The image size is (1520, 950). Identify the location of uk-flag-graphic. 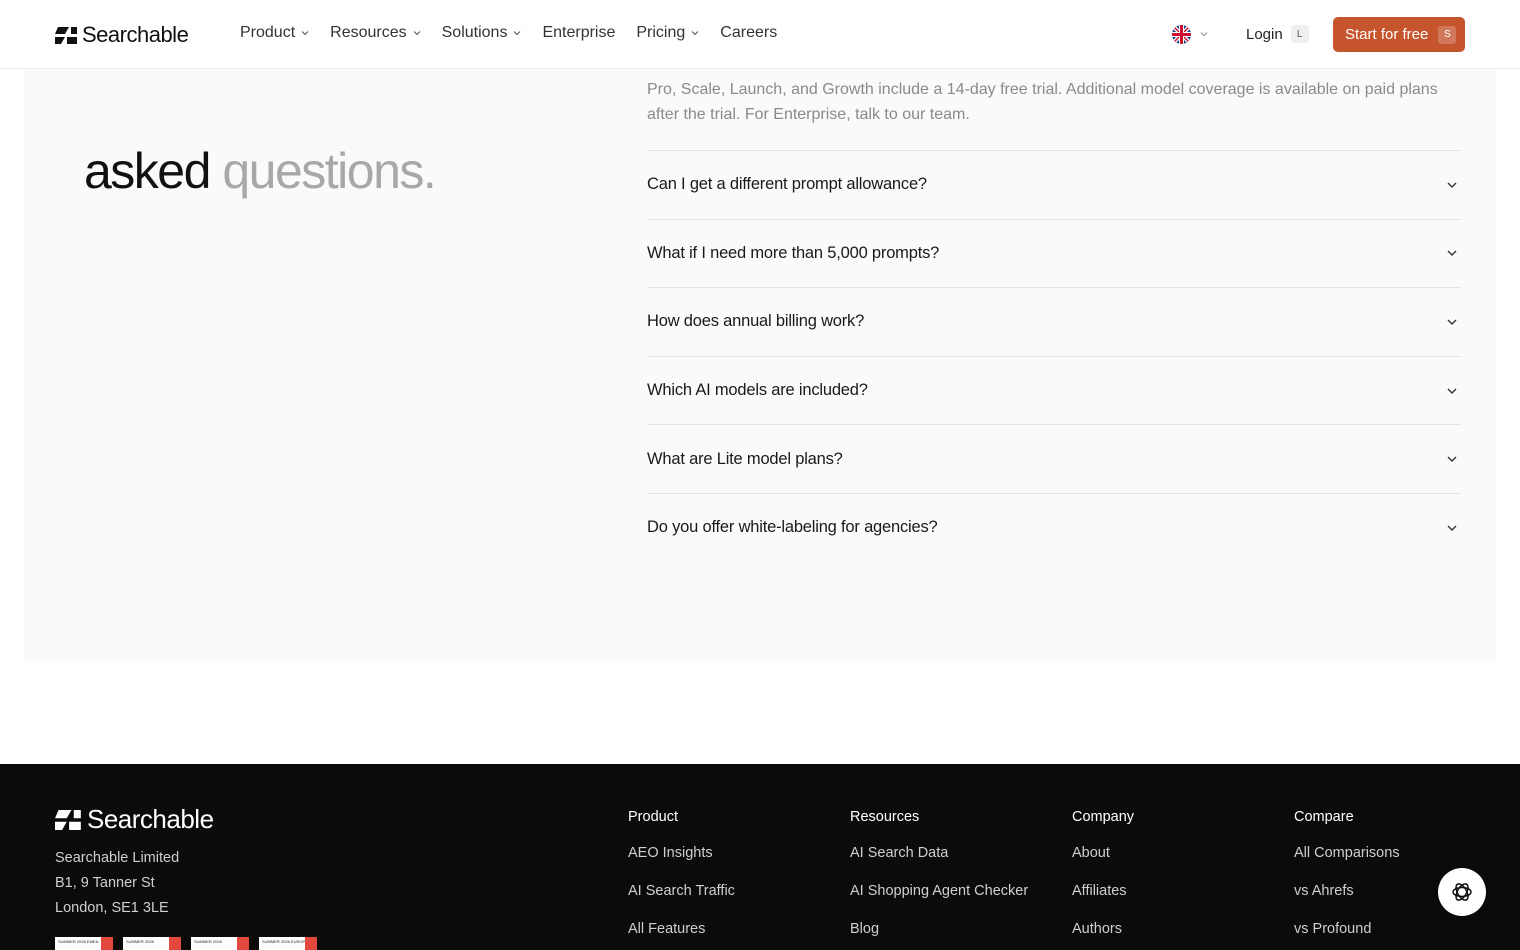
(1181, 34).